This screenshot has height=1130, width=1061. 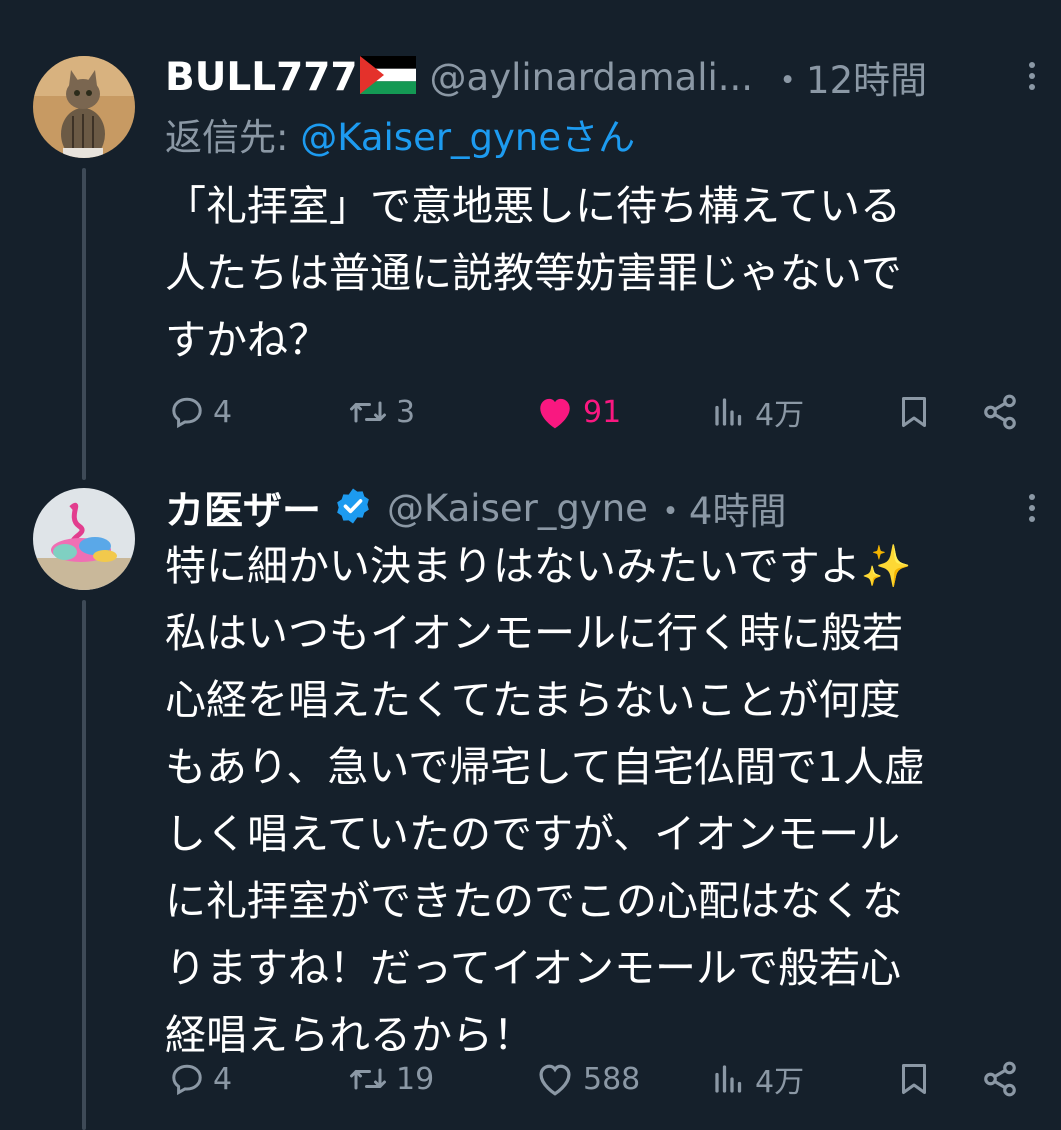 I want to click on retweet-button: 19, so click(x=391, y=1079).